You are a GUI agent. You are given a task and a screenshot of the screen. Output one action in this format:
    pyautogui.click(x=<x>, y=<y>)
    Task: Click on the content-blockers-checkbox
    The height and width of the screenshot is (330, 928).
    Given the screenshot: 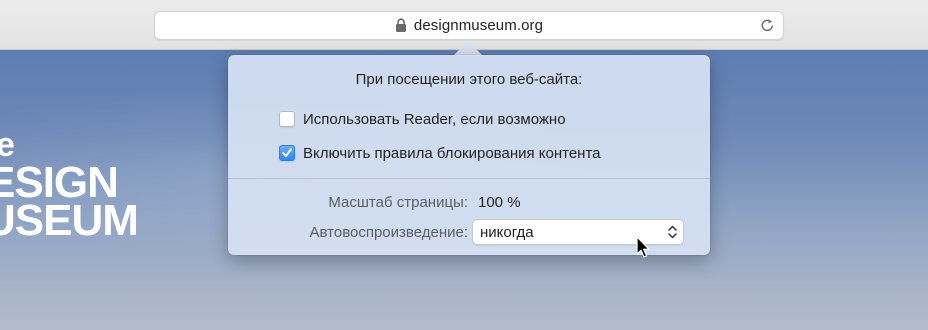 What is the action you would take?
    pyautogui.click(x=287, y=153)
    